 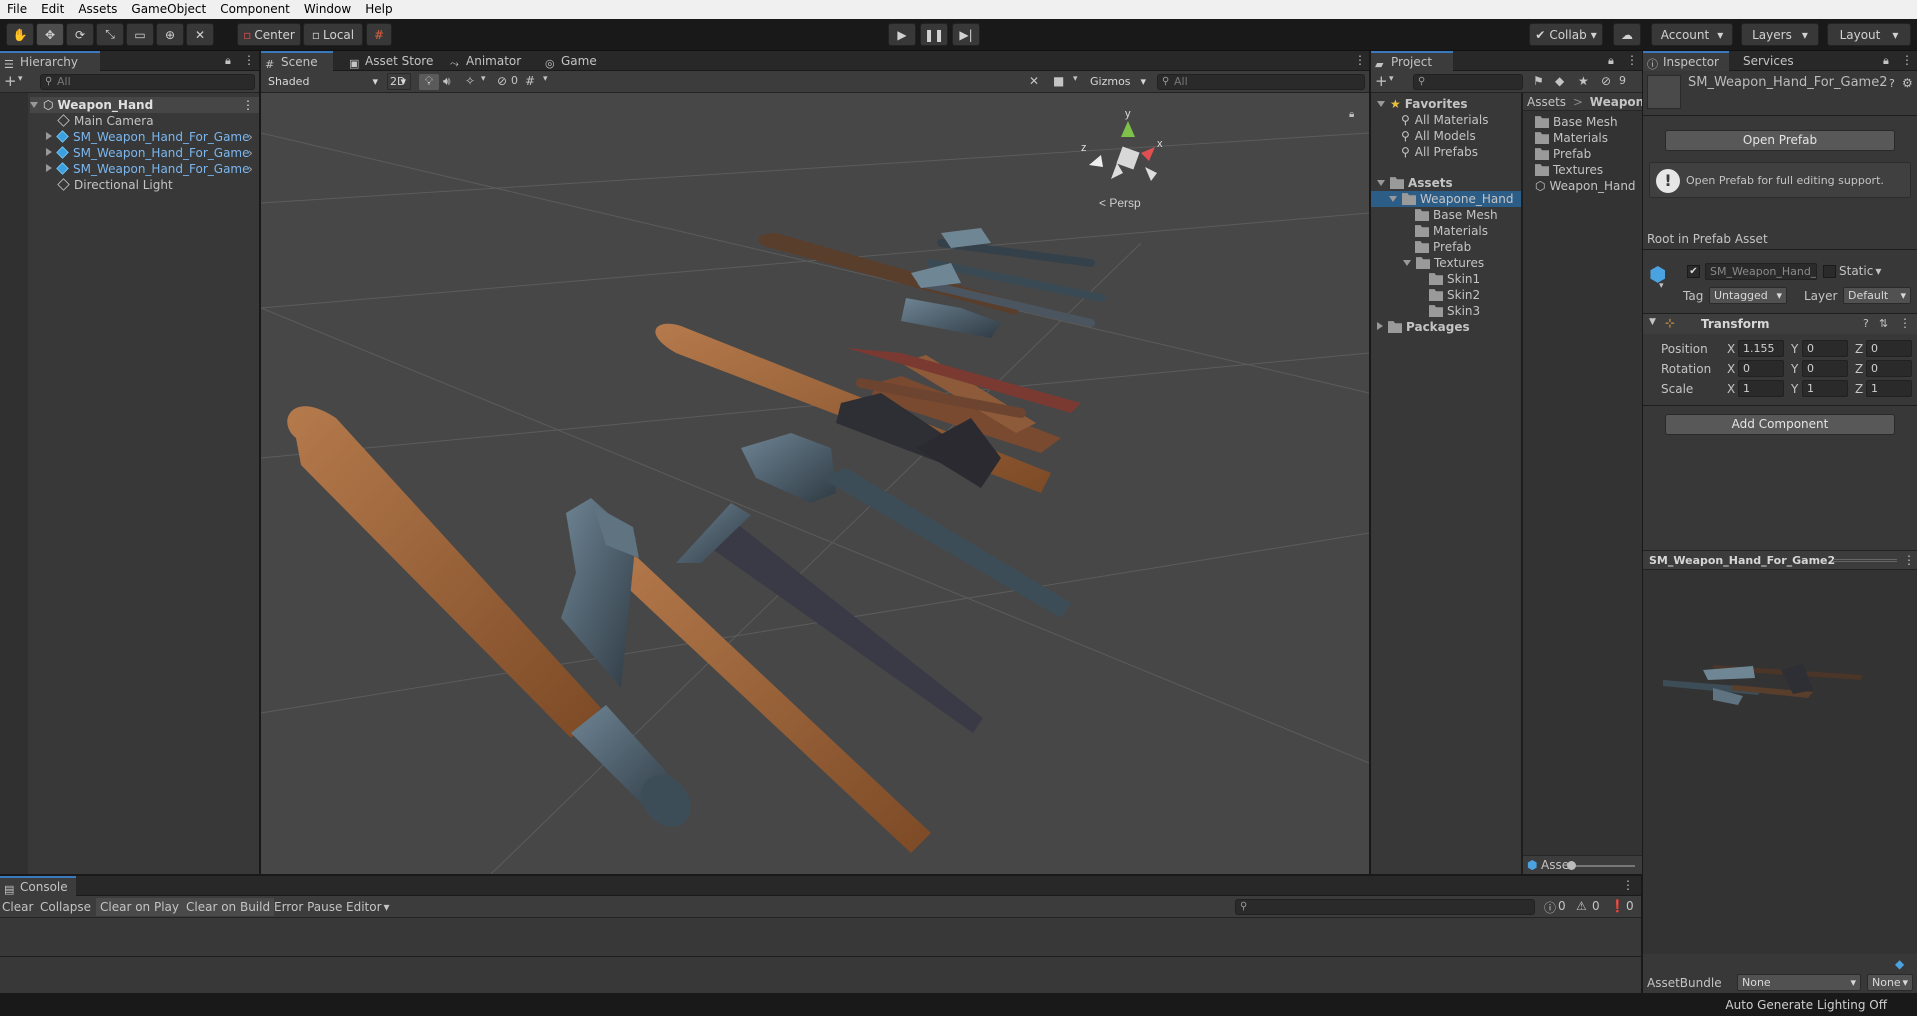 I want to click on pivot-center-button: ▫ Center, so click(x=269, y=34).